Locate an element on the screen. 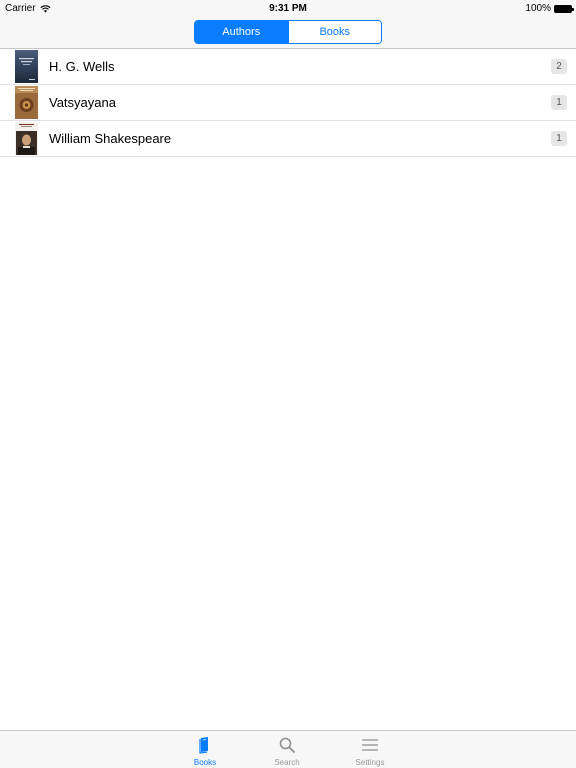 This screenshot has width=576, height=768. clock: 9:31 PM is located at coordinates (288, 8).